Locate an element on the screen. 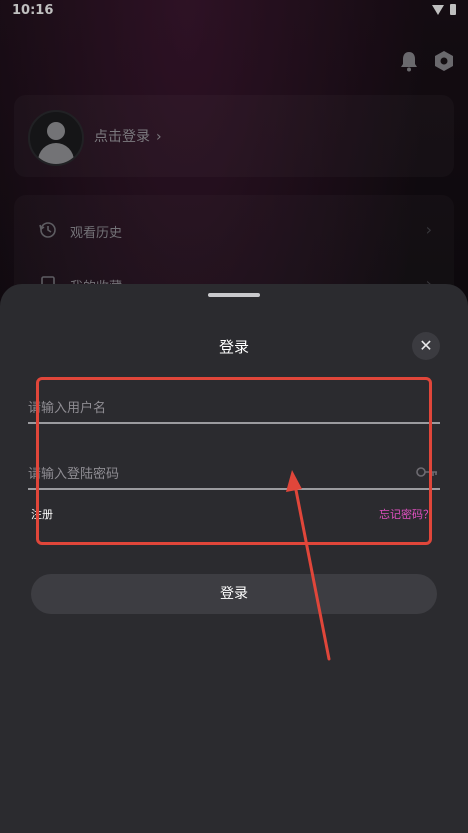 This screenshot has height=833, width=468. annotation-arrow is located at coordinates (308, 565).